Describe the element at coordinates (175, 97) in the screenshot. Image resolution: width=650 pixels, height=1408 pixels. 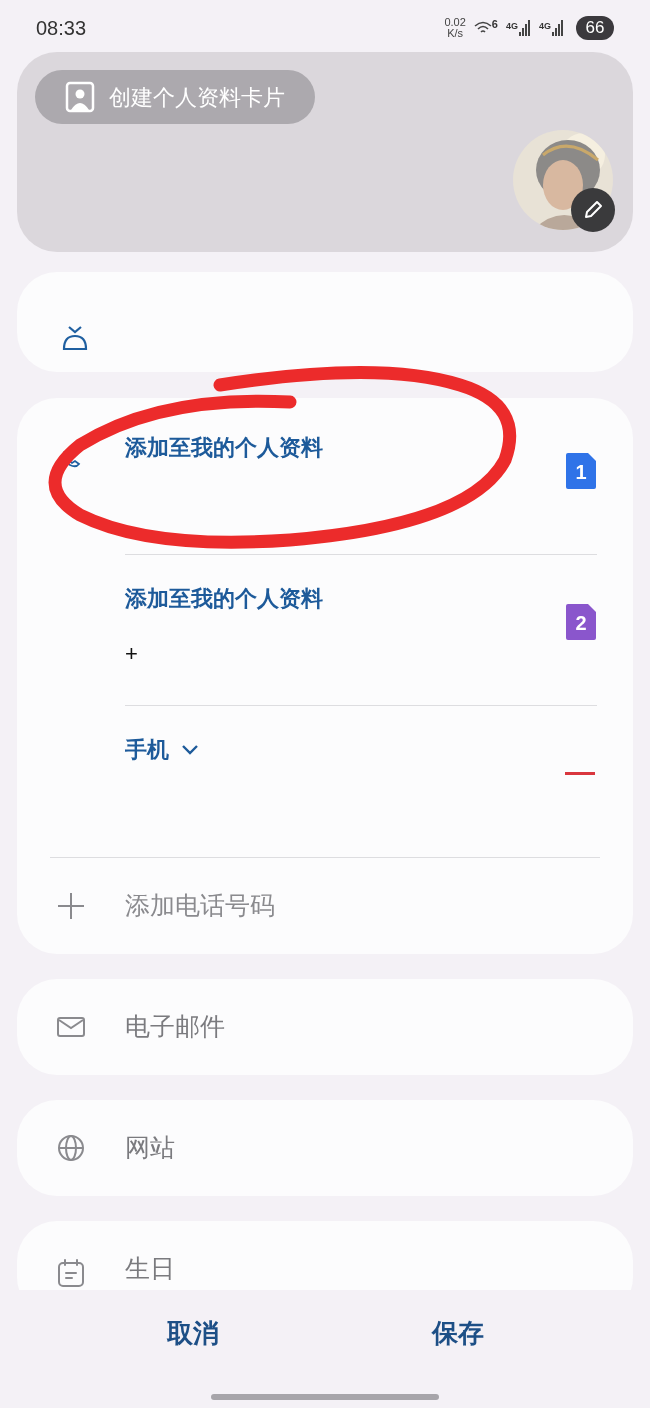
I see `create-profile-card-button: 创建个人资料卡片` at that location.